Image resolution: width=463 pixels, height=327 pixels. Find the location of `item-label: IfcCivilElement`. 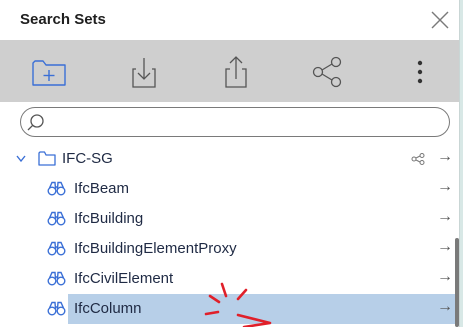

item-label: IfcCivilElement is located at coordinates (124, 278).